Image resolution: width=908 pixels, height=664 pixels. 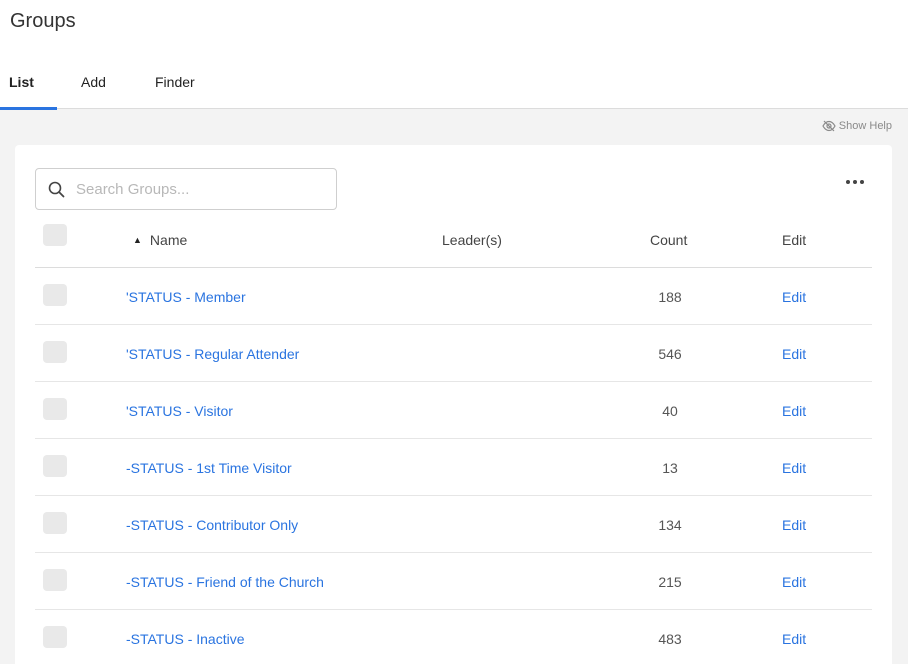 I want to click on table-row: -STATUS - 1st Time Visitor 13 Edit, so click(x=453, y=467).